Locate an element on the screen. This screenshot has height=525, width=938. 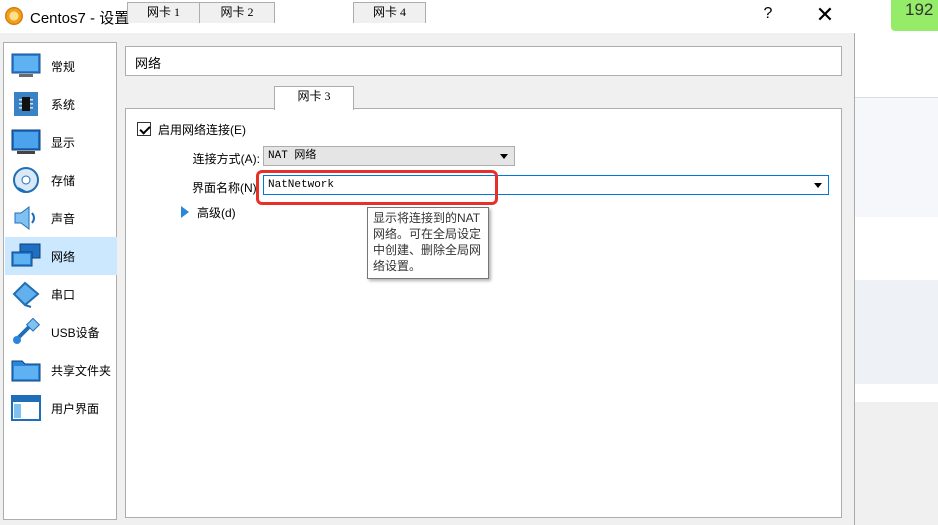
system-chip-icon is located at coordinates (26, 104).